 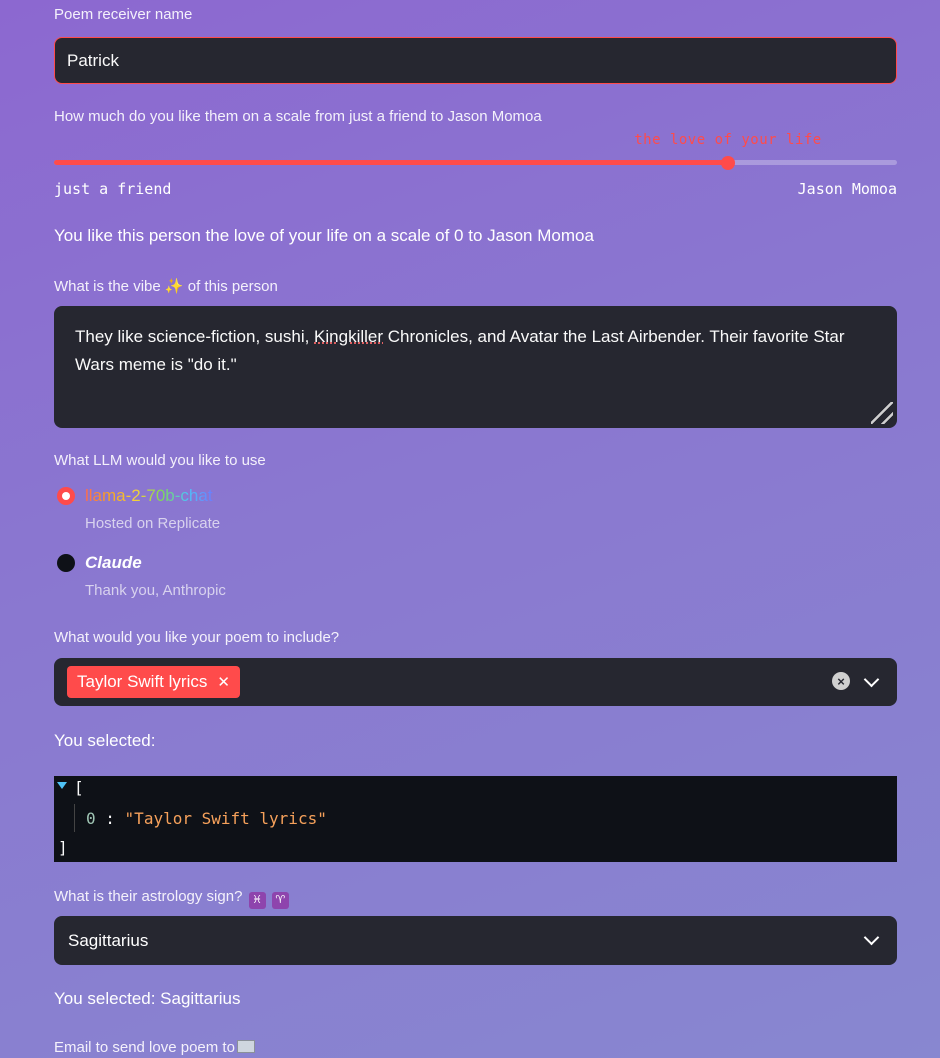 I want to click on clear-all-icon: ×, so click(x=841, y=681).